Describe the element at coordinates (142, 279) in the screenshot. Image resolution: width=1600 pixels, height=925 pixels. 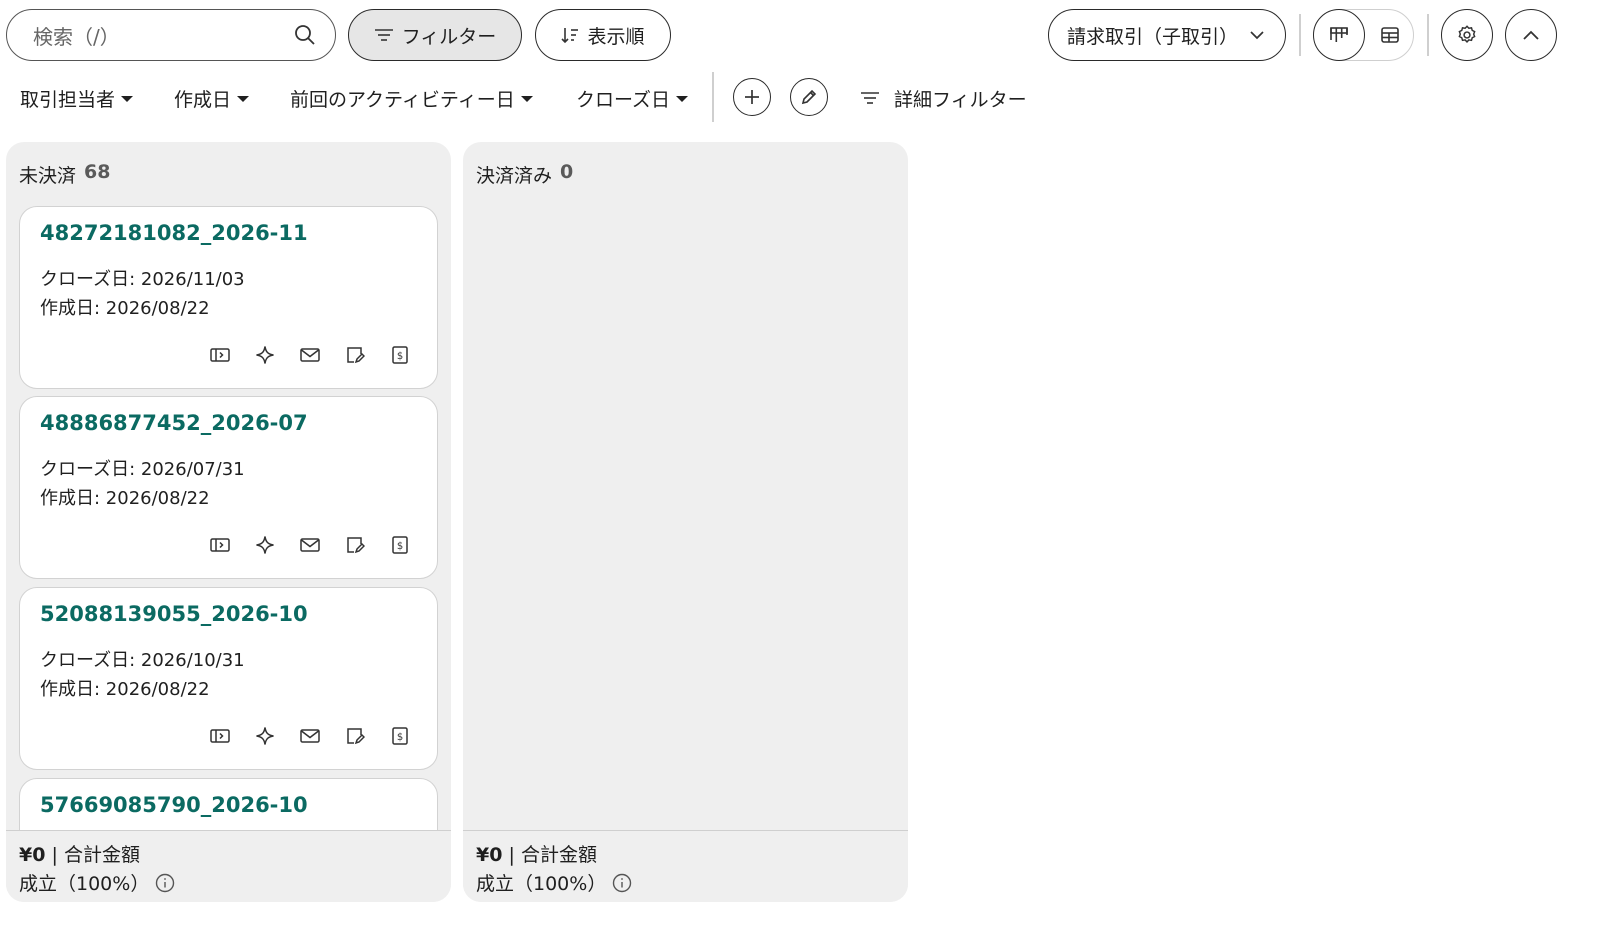
I see `deal-close-date: クローズ日: 2026/11/03` at that location.